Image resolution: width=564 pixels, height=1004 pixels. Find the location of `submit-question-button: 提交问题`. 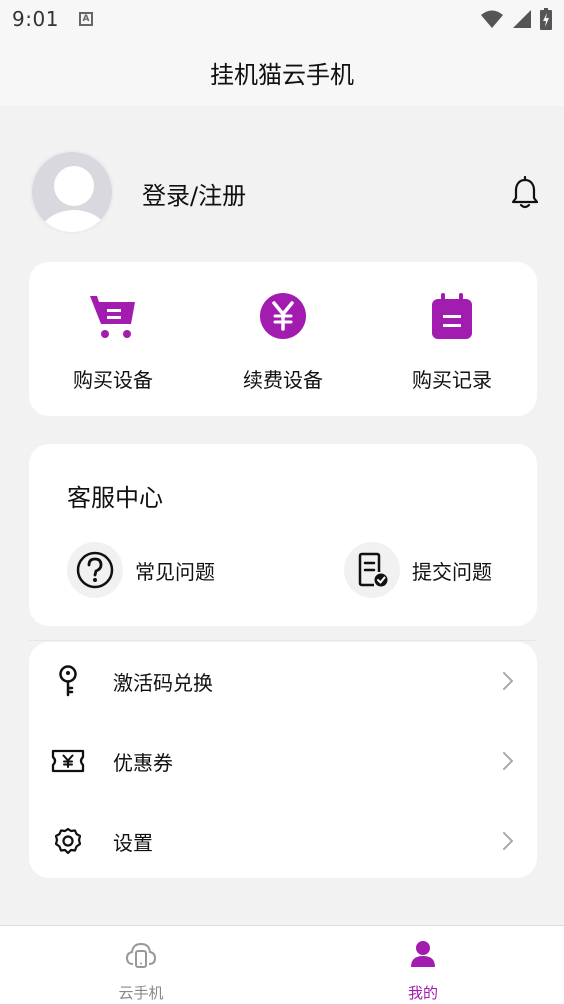

submit-question-button: 提交问题 is located at coordinates (418, 570).